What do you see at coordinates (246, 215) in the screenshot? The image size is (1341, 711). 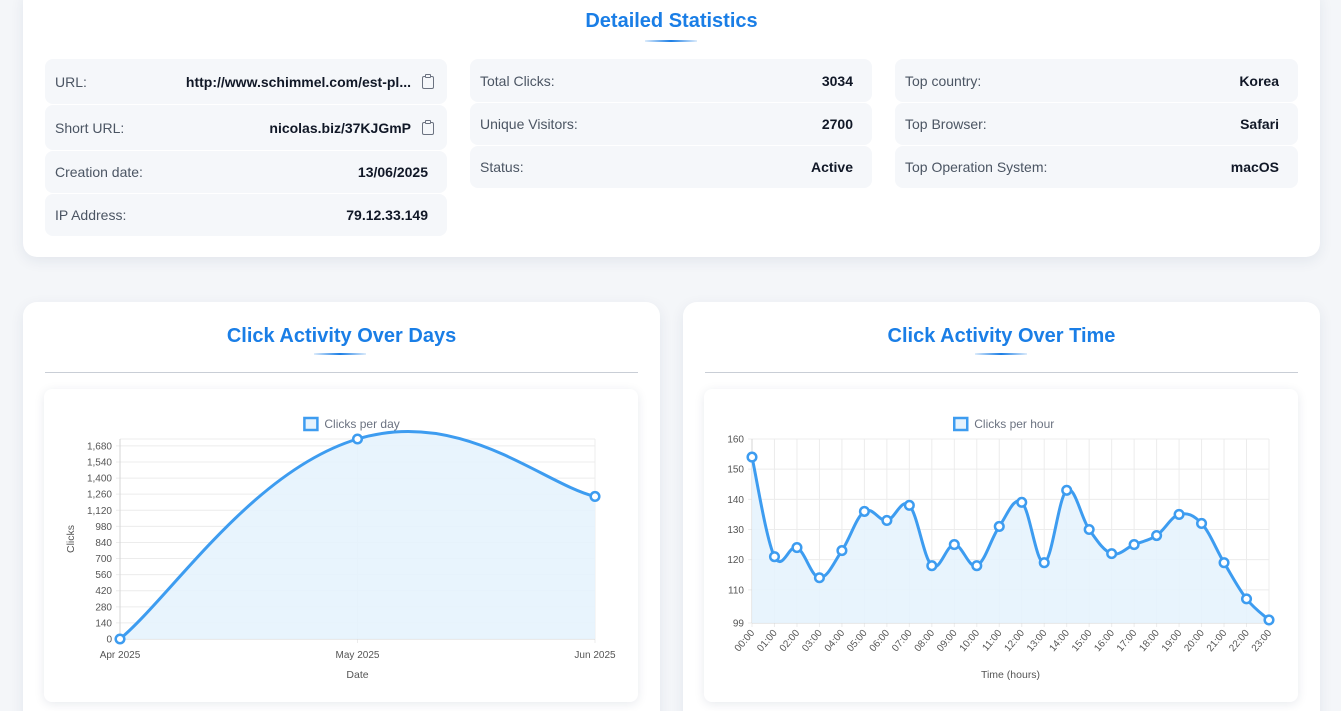 I see `stat-ip-address: IP Address: 79.12.33.149` at bounding box center [246, 215].